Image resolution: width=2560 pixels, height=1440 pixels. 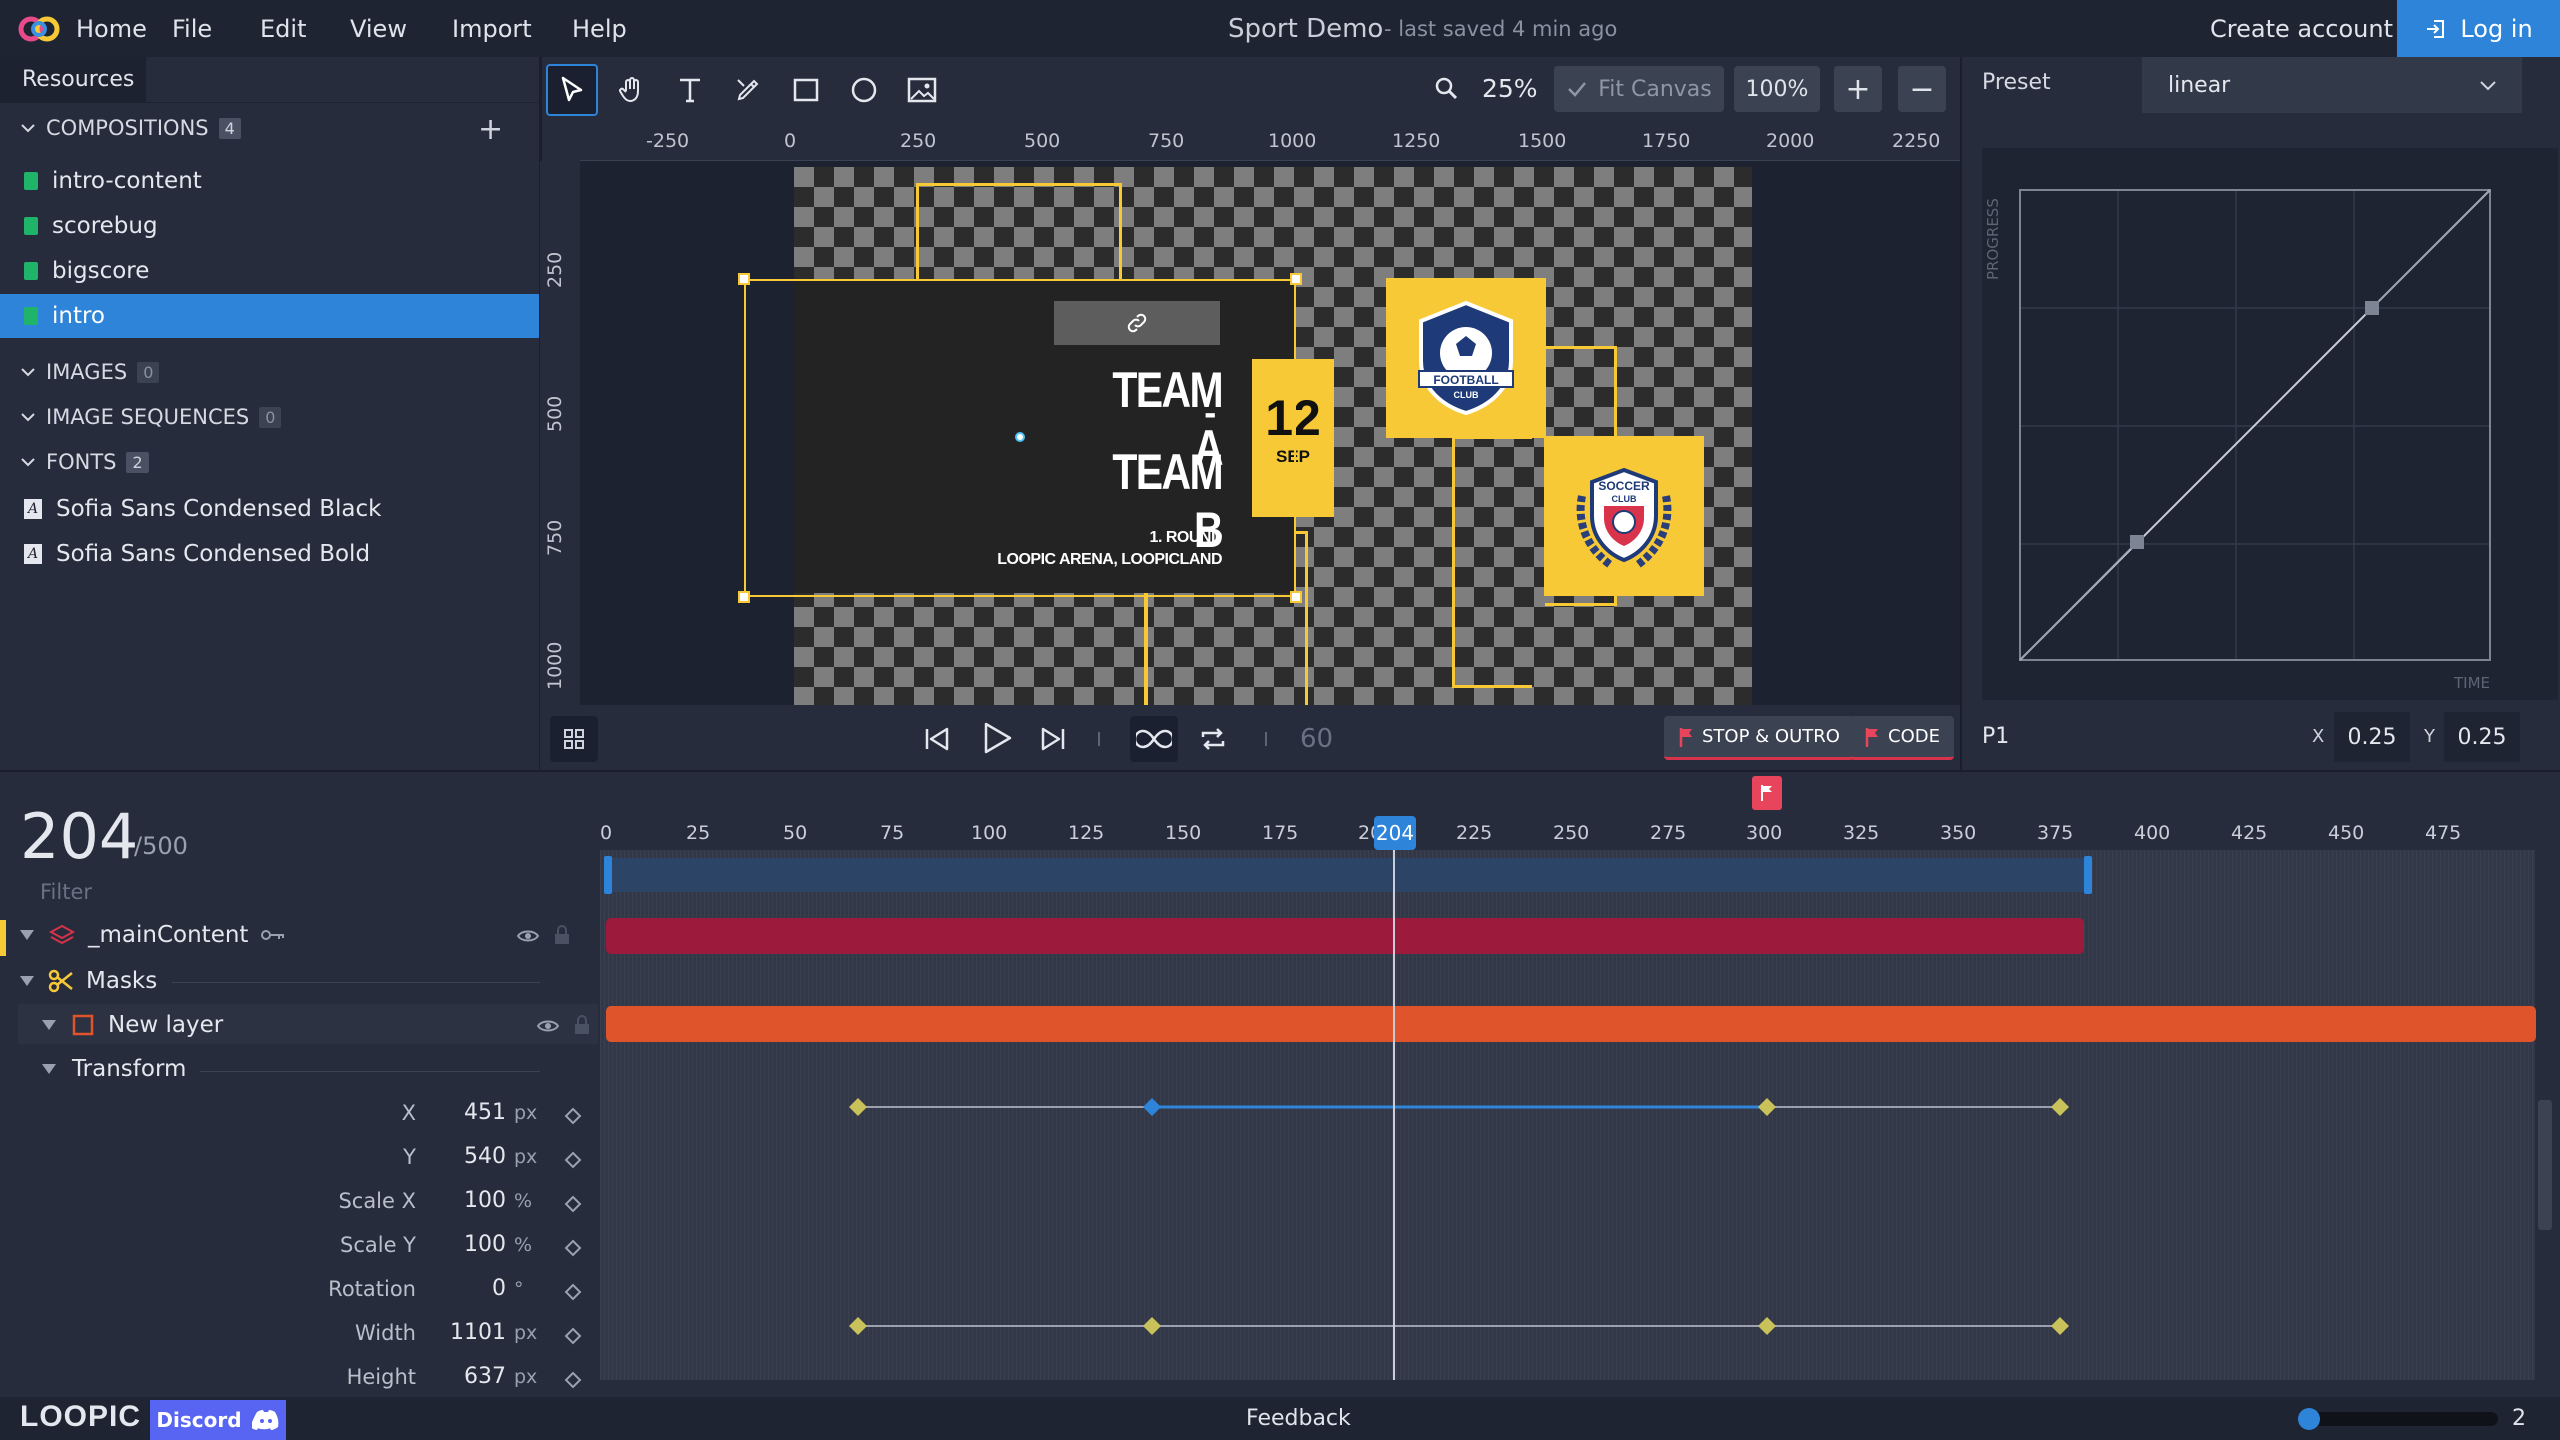 What do you see at coordinates (806, 90) in the screenshot?
I see `rectangle-tool` at bounding box center [806, 90].